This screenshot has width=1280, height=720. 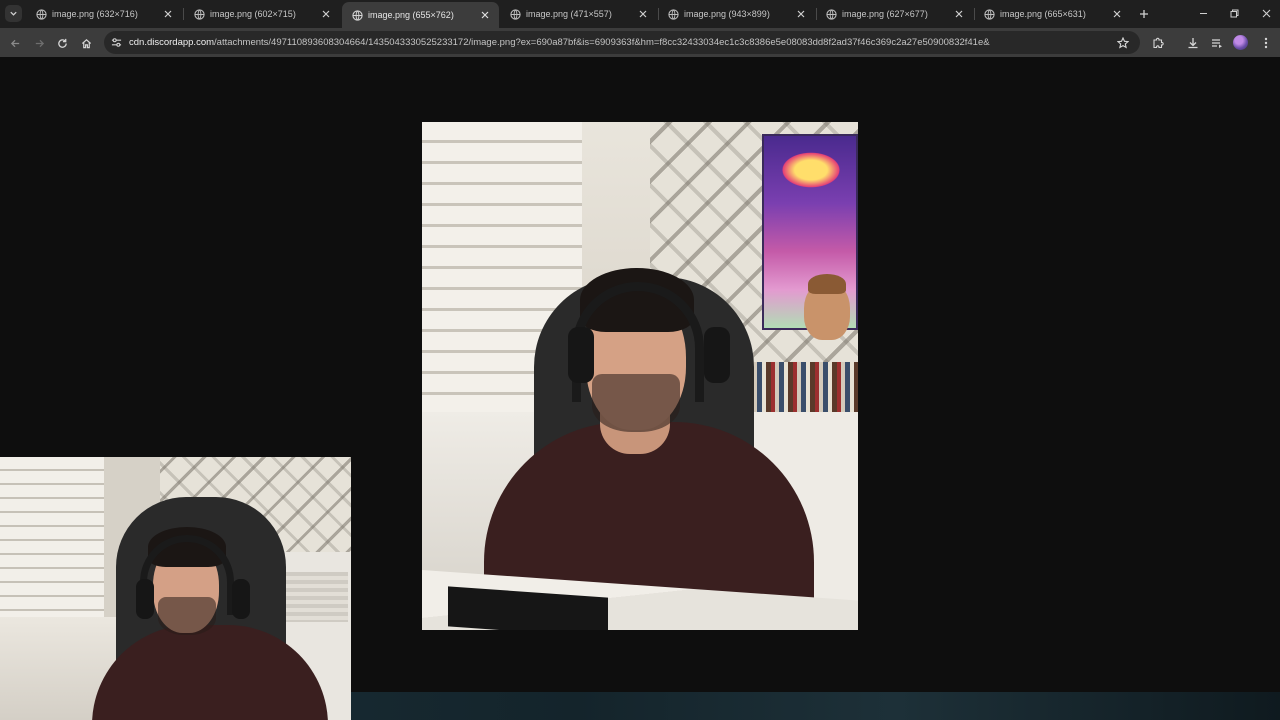 What do you see at coordinates (411, 15) in the screenshot?
I see `tab-title: image.png (655×762)` at bounding box center [411, 15].